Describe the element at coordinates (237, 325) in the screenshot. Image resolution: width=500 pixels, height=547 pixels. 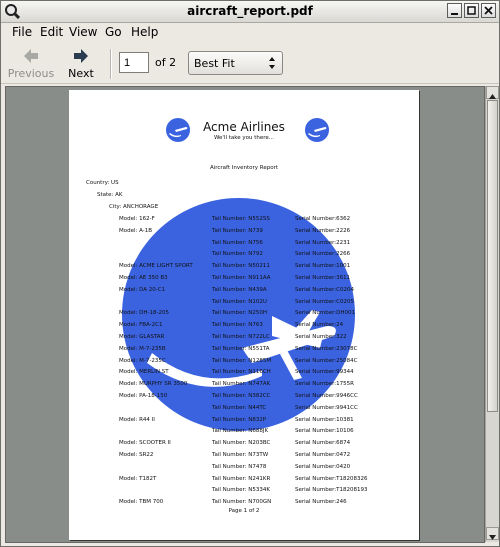
I see `row-tail-number: Tail Number: N763` at that location.